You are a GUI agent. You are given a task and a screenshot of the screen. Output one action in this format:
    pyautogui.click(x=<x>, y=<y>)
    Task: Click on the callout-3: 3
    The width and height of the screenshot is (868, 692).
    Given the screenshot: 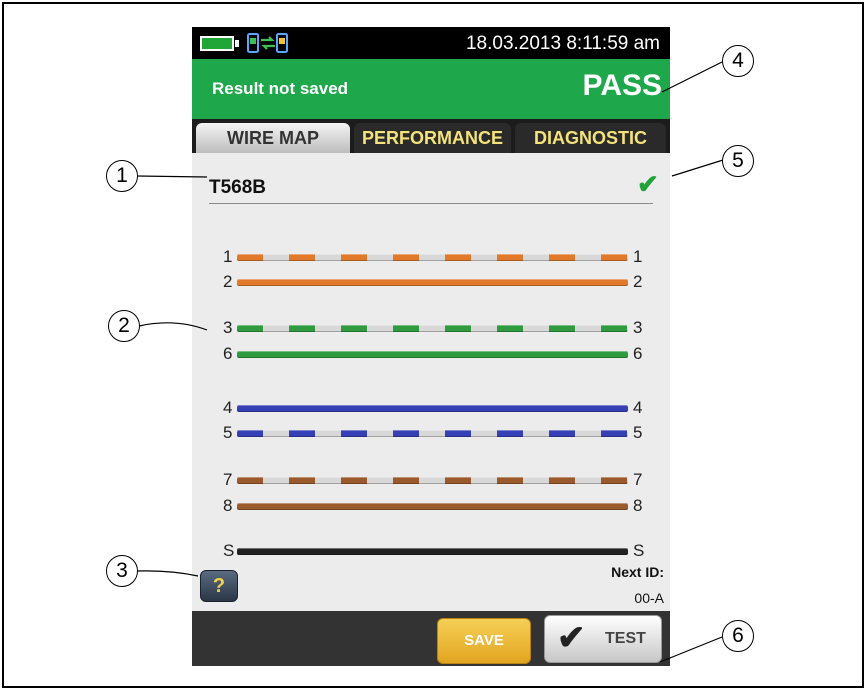 What is the action you would take?
    pyautogui.click(x=122, y=571)
    